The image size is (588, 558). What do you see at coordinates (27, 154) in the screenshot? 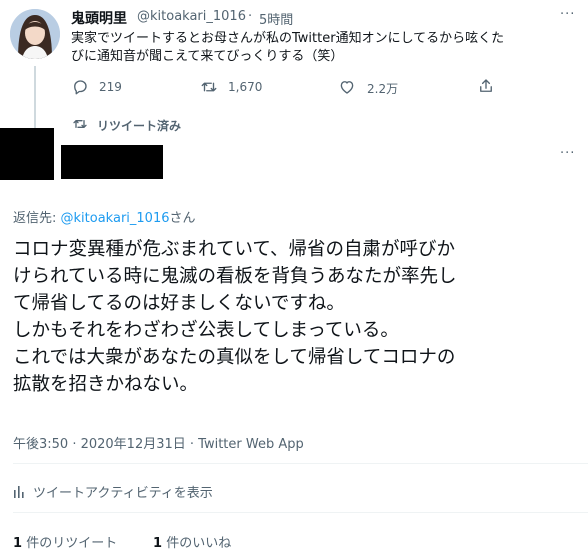
I see `redacted-avatar` at bounding box center [27, 154].